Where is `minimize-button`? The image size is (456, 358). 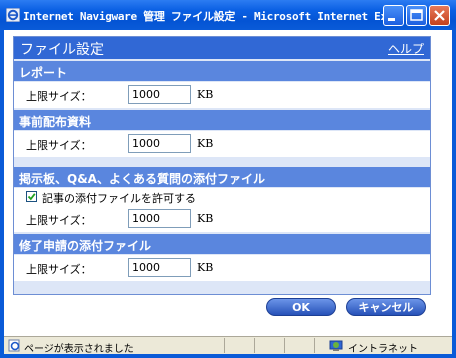
minimize-button is located at coordinates (393, 15).